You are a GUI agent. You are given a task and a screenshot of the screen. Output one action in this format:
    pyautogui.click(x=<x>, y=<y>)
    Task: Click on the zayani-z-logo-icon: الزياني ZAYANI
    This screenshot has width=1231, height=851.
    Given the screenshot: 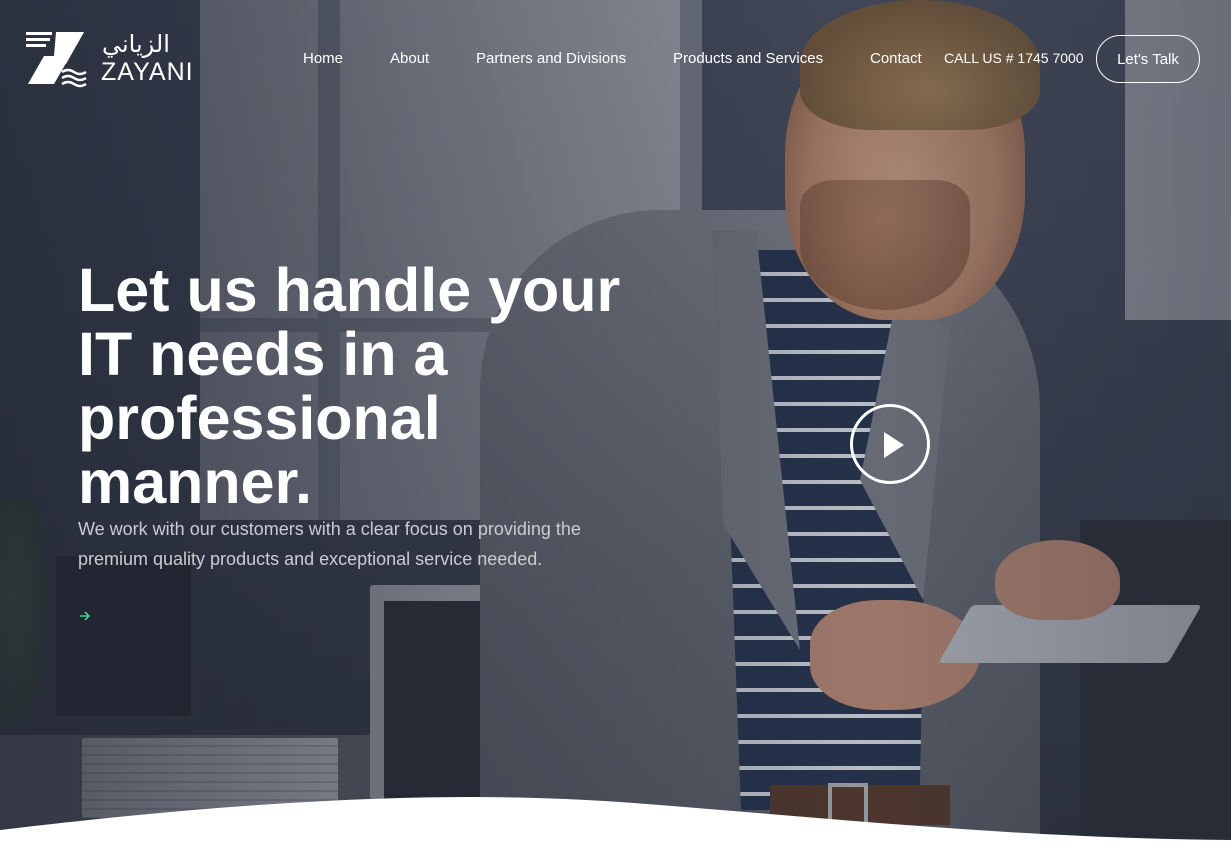 What is the action you would take?
    pyautogui.click(x=110, y=59)
    